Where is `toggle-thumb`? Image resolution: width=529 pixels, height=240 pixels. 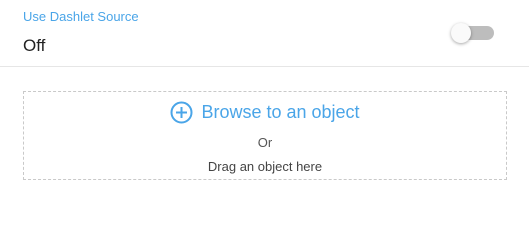
toggle-thumb is located at coordinates (461, 33).